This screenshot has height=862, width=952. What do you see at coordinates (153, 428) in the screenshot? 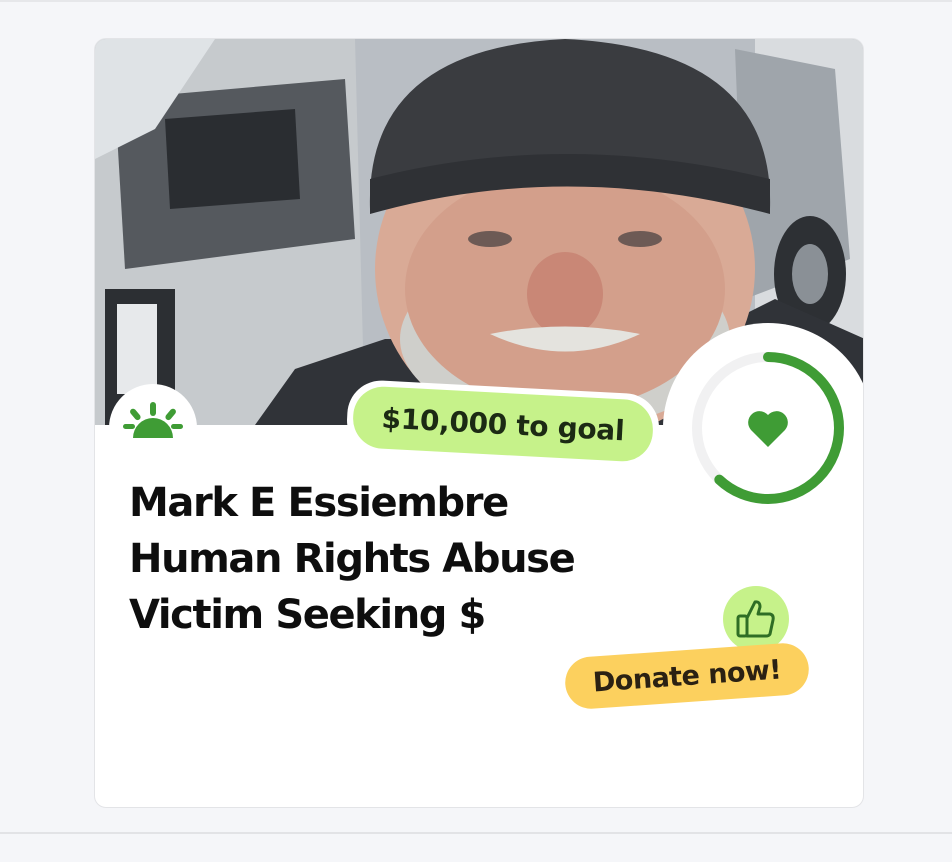
I see `sunrise-logo-icon` at bounding box center [153, 428].